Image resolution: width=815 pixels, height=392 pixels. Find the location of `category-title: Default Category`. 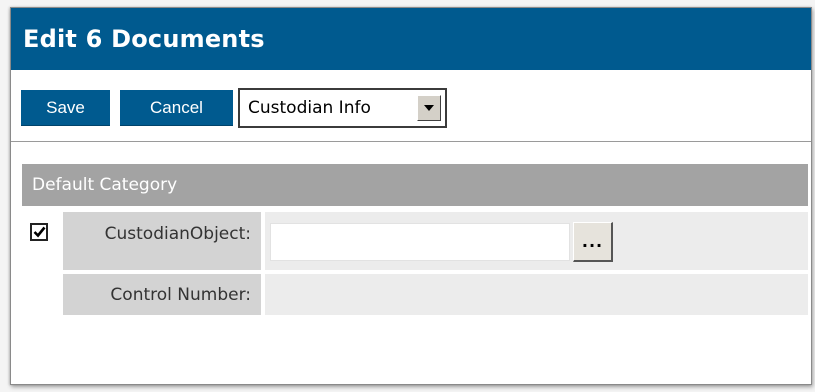

category-title: Default Category is located at coordinates (105, 185).